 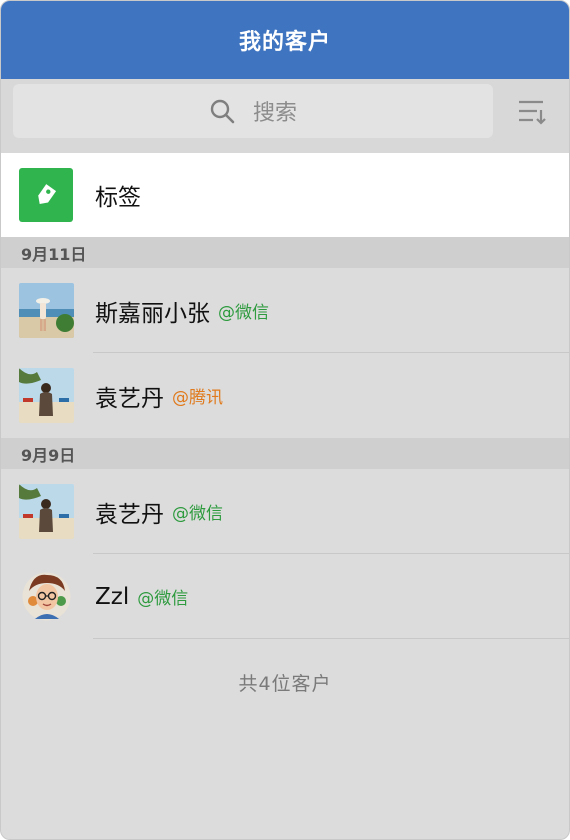 I want to click on contact-name: Zzl, so click(x=112, y=596).